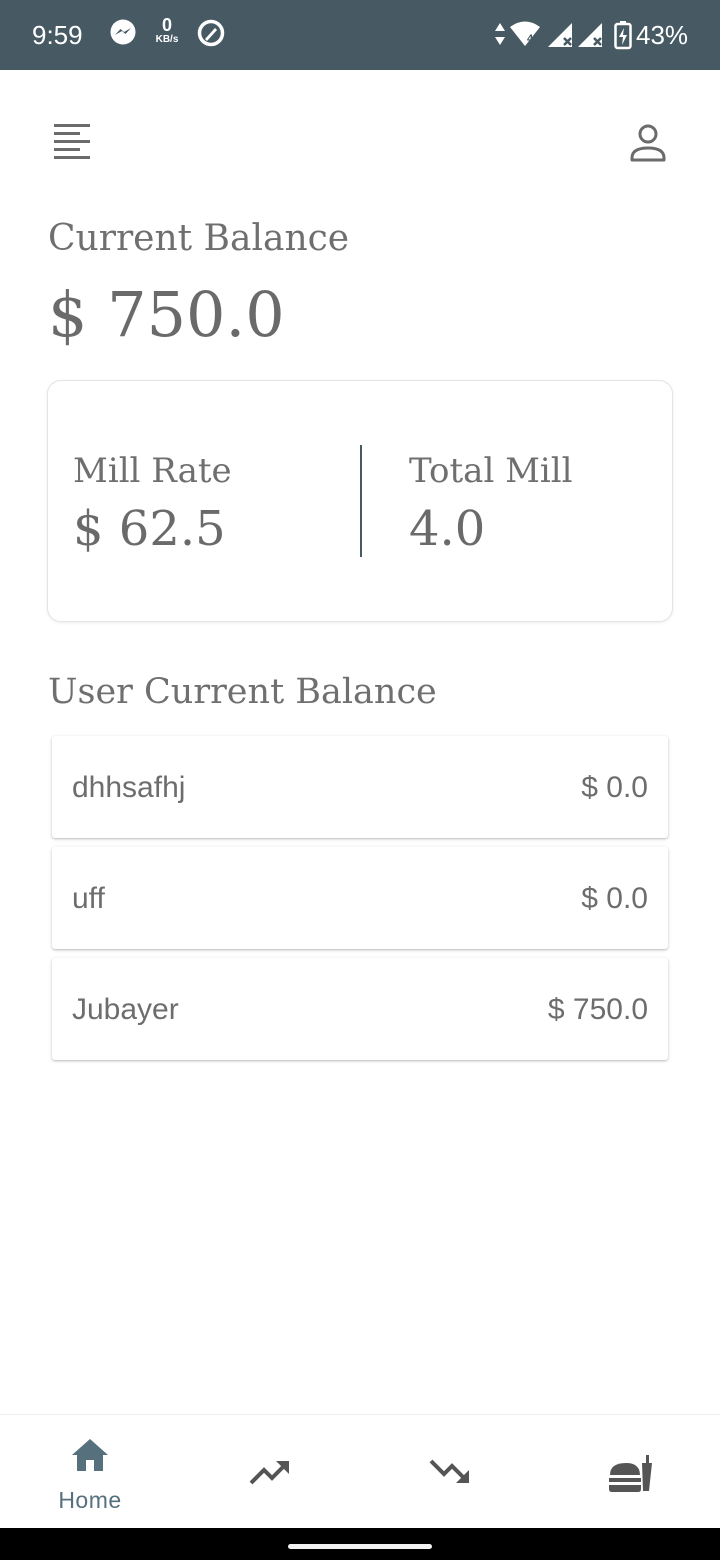 This screenshot has height=1560, width=720. What do you see at coordinates (623, 35) in the screenshot?
I see `battery-charging-icon` at bounding box center [623, 35].